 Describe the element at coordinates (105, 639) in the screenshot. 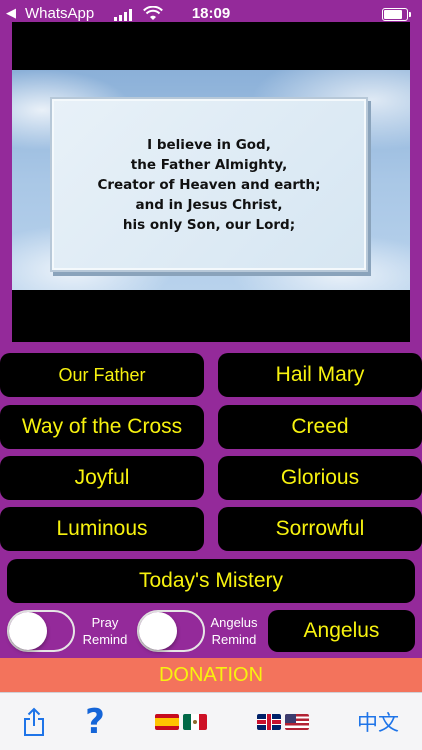

I see `pray-remind-label-line2: Remind` at that location.